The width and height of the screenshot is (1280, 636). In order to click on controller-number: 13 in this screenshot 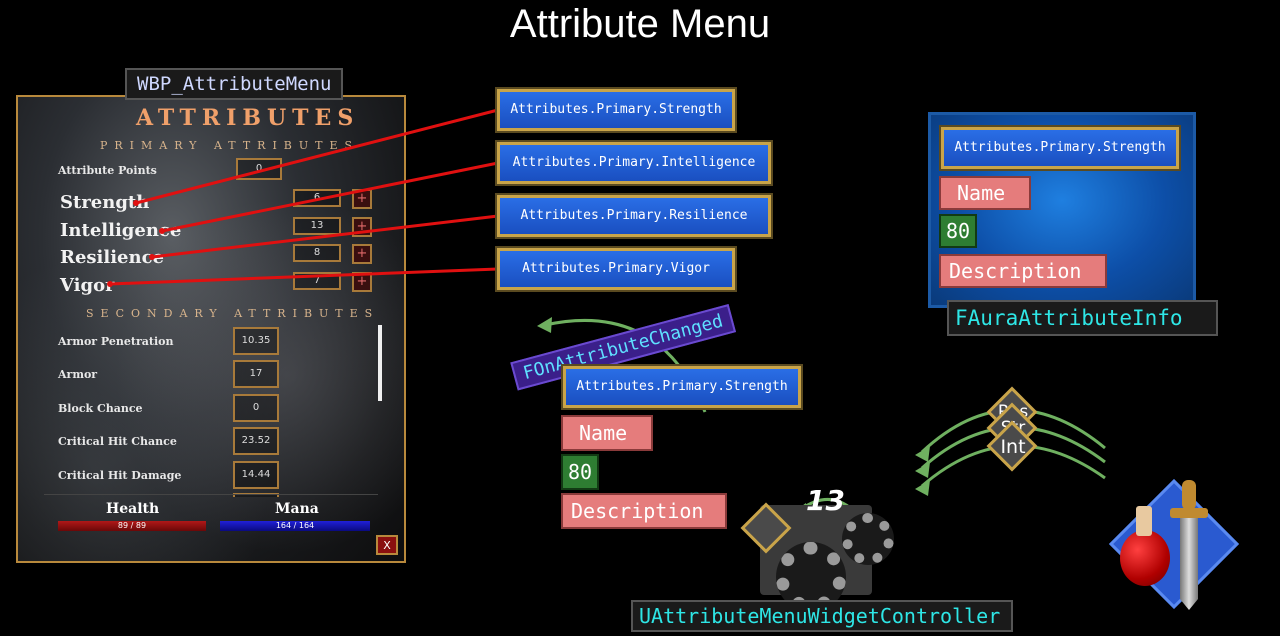, I will do `click(825, 500)`.